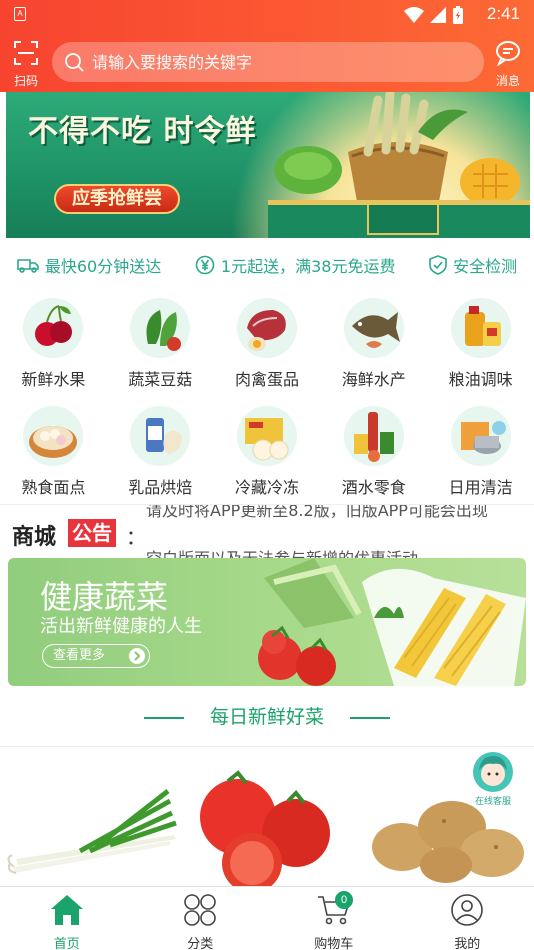 The width and height of the screenshot is (534, 950). What do you see at coordinates (370, 717) in the screenshot?
I see `title-divider-right` at bounding box center [370, 717].